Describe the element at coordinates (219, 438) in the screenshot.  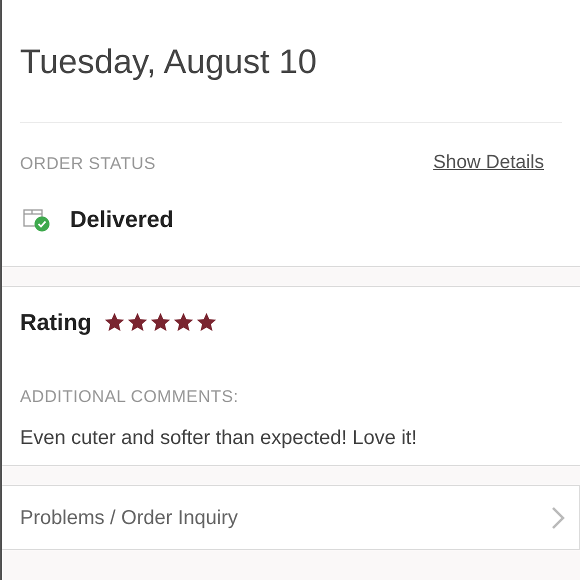
I see `comment-text: Even cuter and softer than expected! Love it!` at that location.